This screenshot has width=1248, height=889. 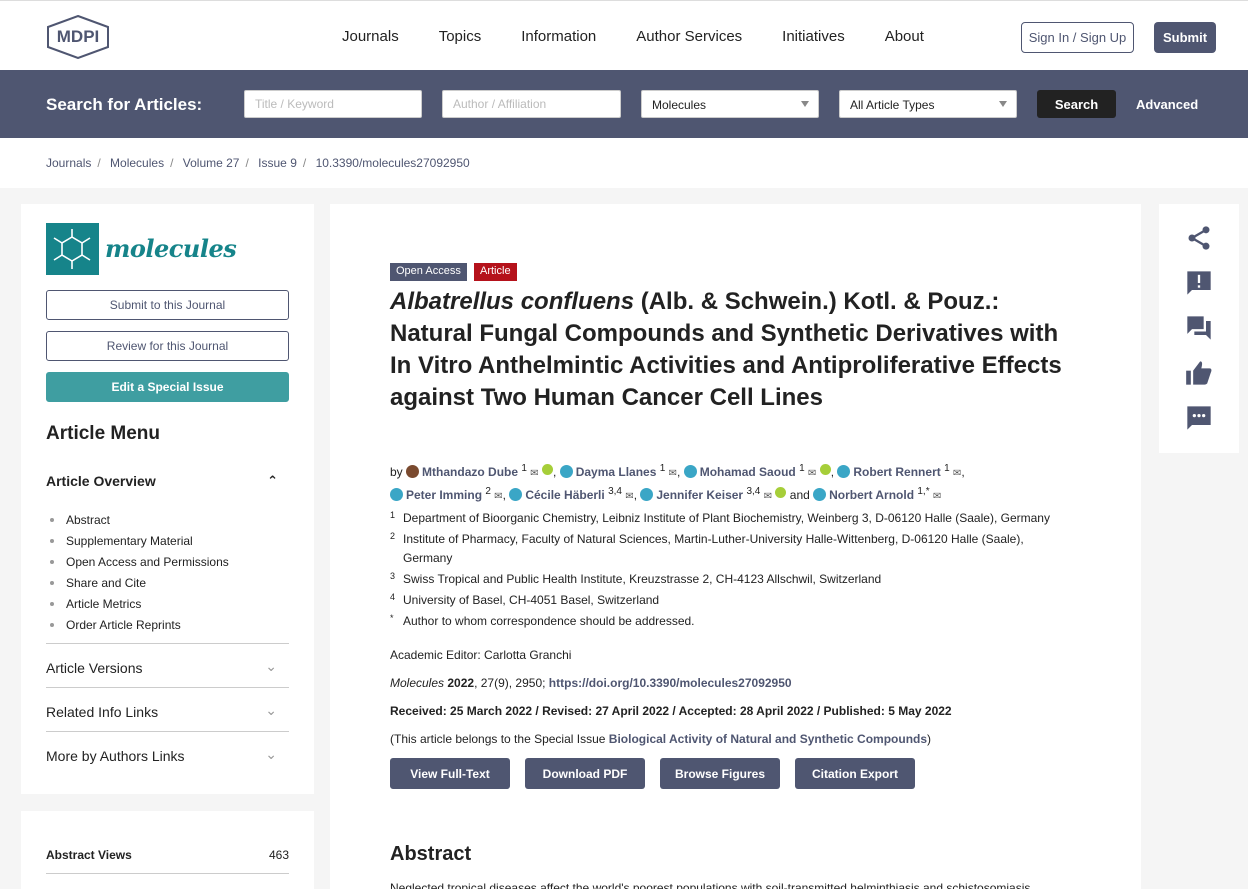 I want to click on article-type-badge: Article, so click(x=495, y=272).